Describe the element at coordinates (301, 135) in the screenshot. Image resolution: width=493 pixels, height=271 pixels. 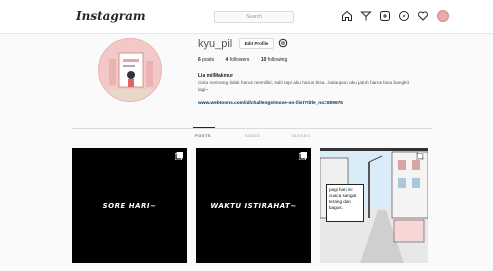
I see `tab-tagged: TAGGED` at that location.